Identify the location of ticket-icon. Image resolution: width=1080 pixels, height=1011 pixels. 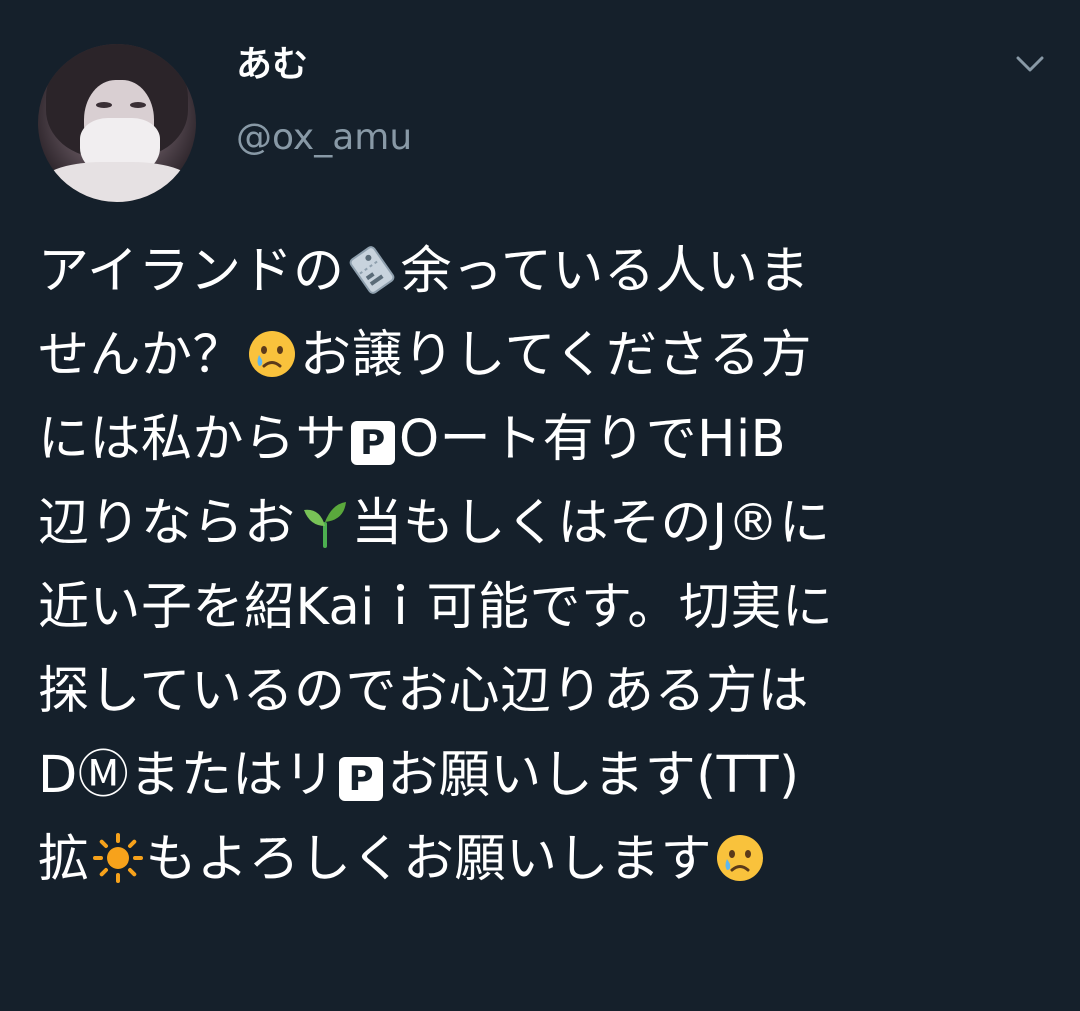
(372, 270).